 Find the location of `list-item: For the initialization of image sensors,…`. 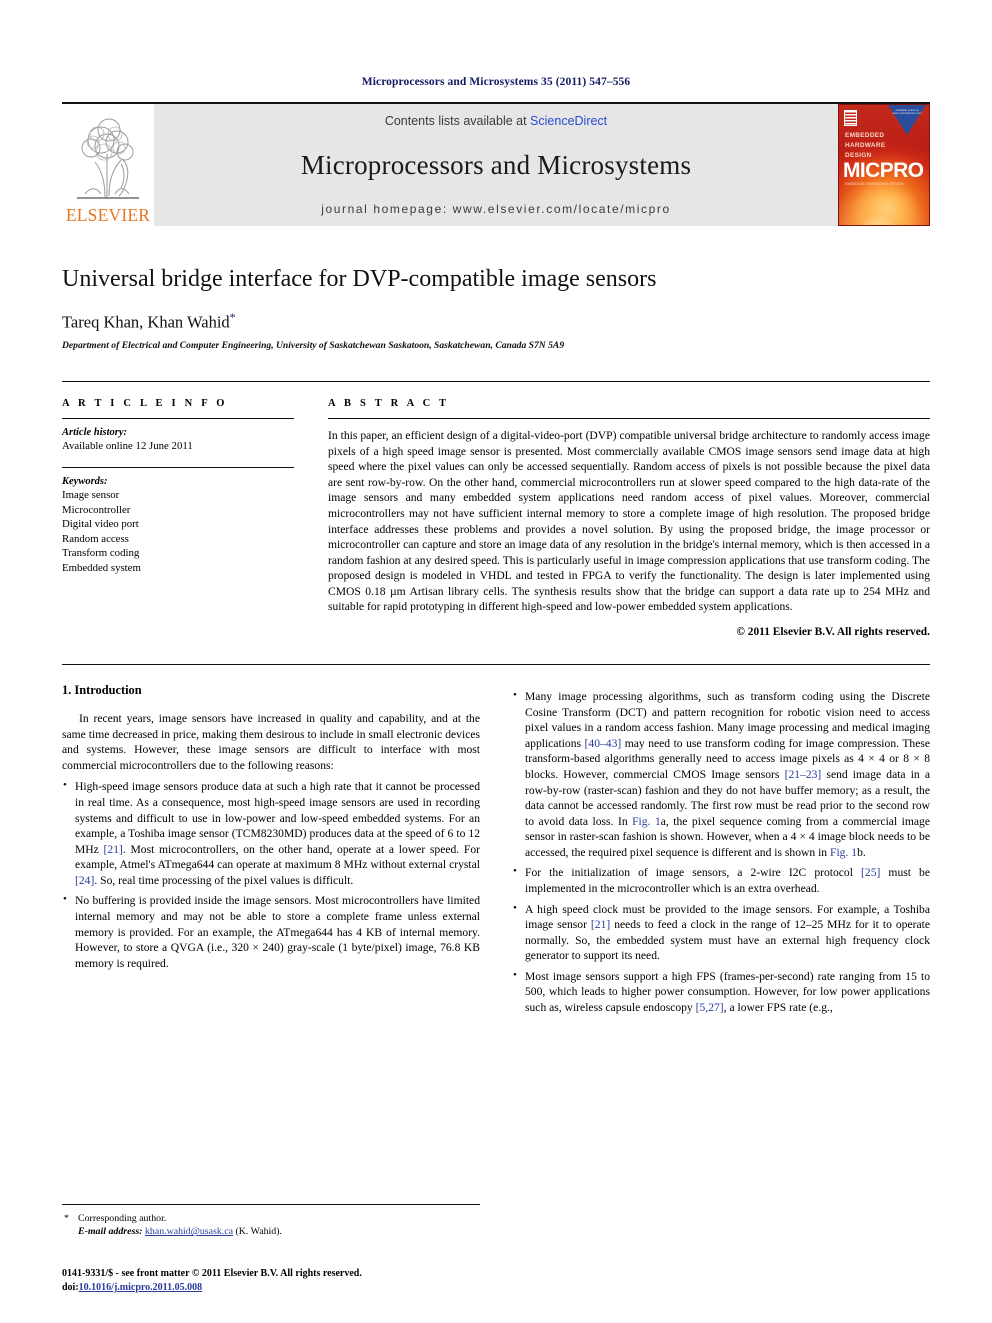

list-item: For the initialization of image sensors,… is located at coordinates (721, 880).